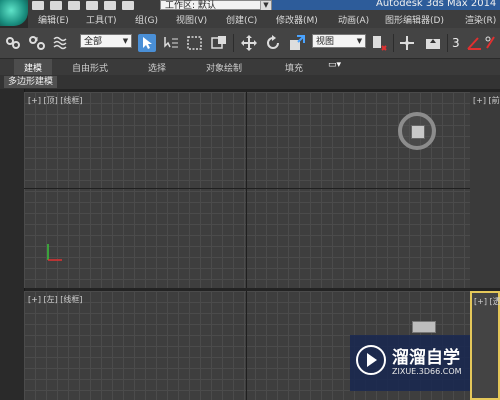 The height and width of the screenshot is (400, 500). I want to click on bind-space-warp-icon, so click(61, 43).